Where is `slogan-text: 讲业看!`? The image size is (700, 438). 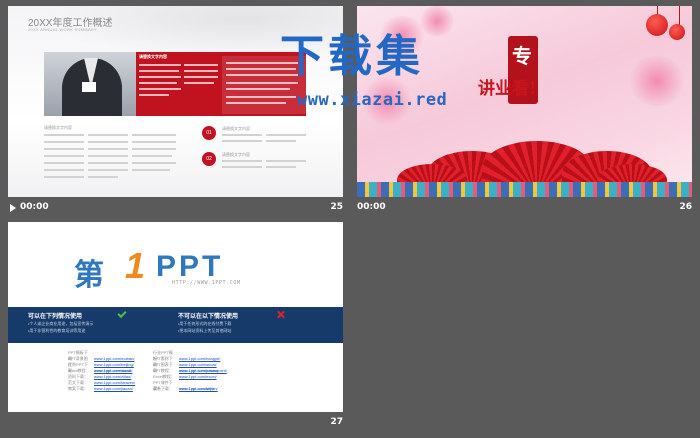 slogan-text: 讲业看! is located at coordinates (507, 89).